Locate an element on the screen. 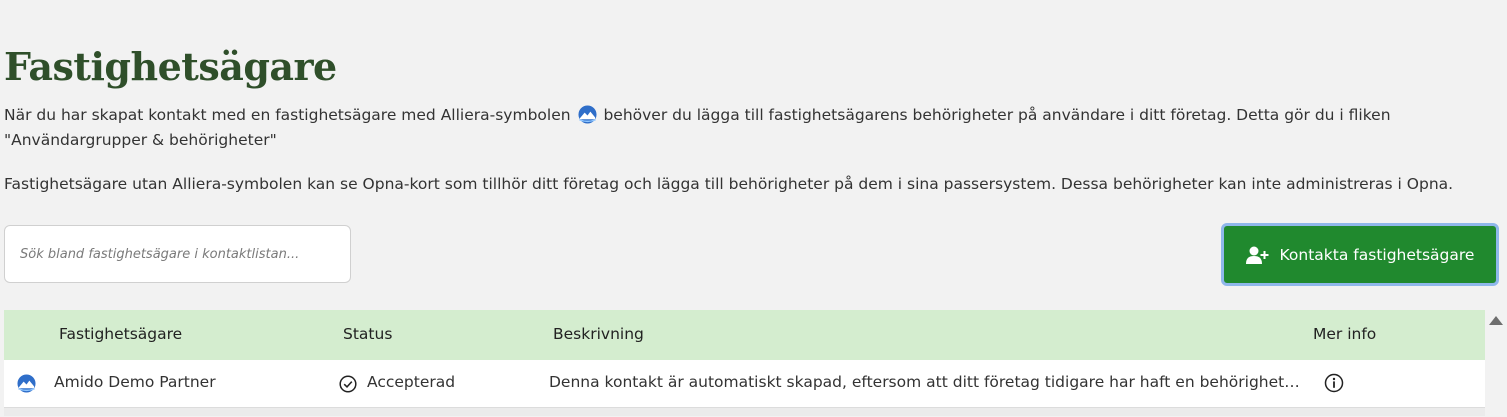  contact-owner-button: Kontakta fastighetsägare is located at coordinates (1360, 254).